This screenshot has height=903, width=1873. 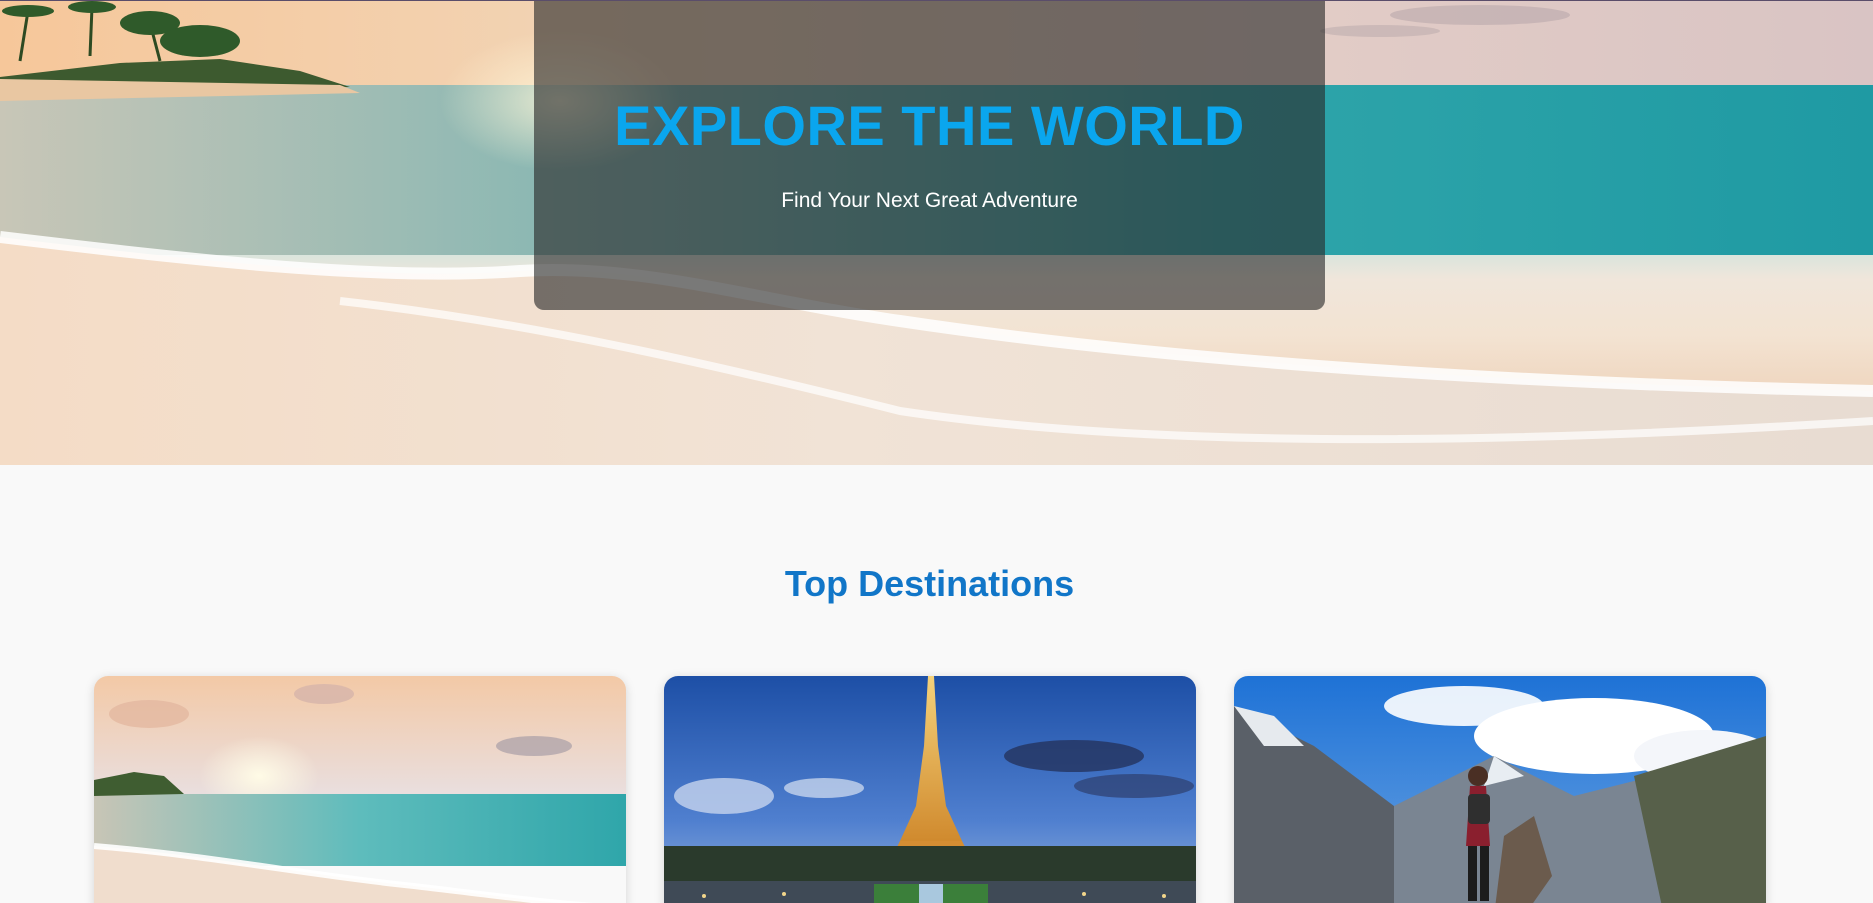 I want to click on destination-card-paris, so click(x=930, y=789).